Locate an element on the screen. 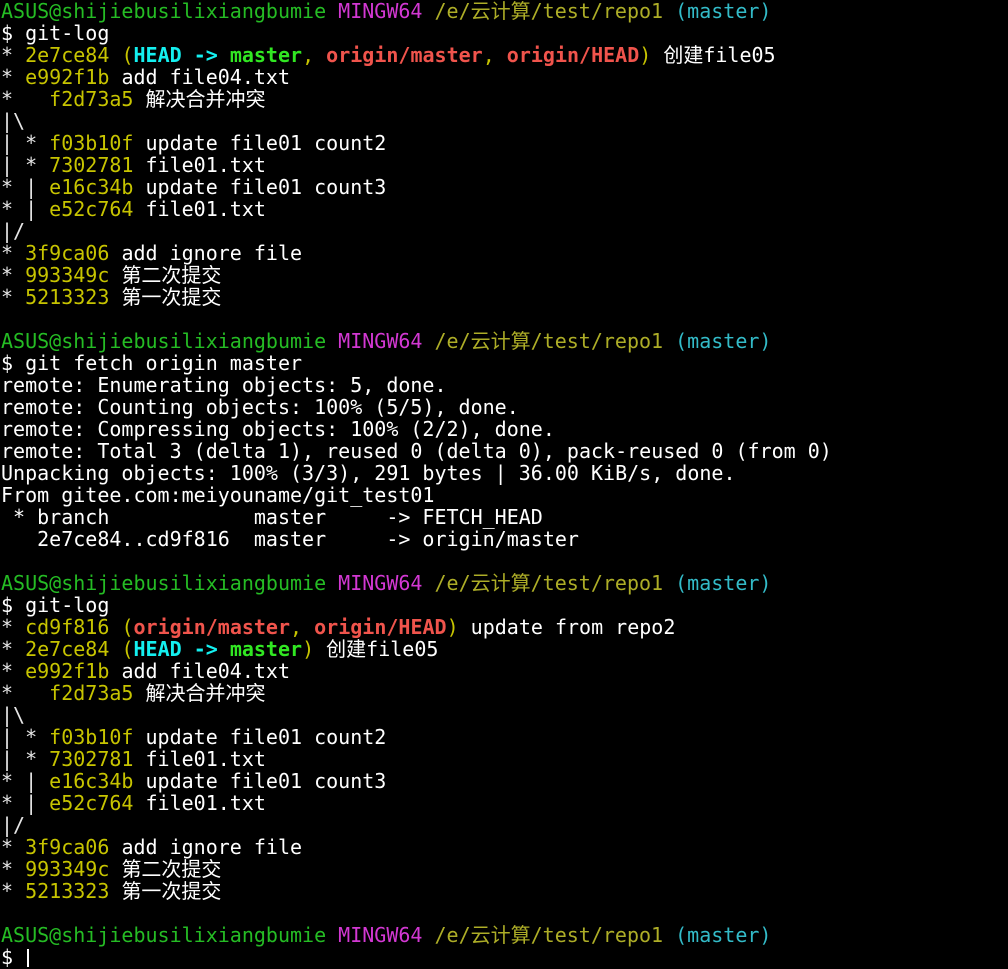 The image size is (1008, 969). output-text: * branch master -> FETCH_HEAD is located at coordinates (272, 517).